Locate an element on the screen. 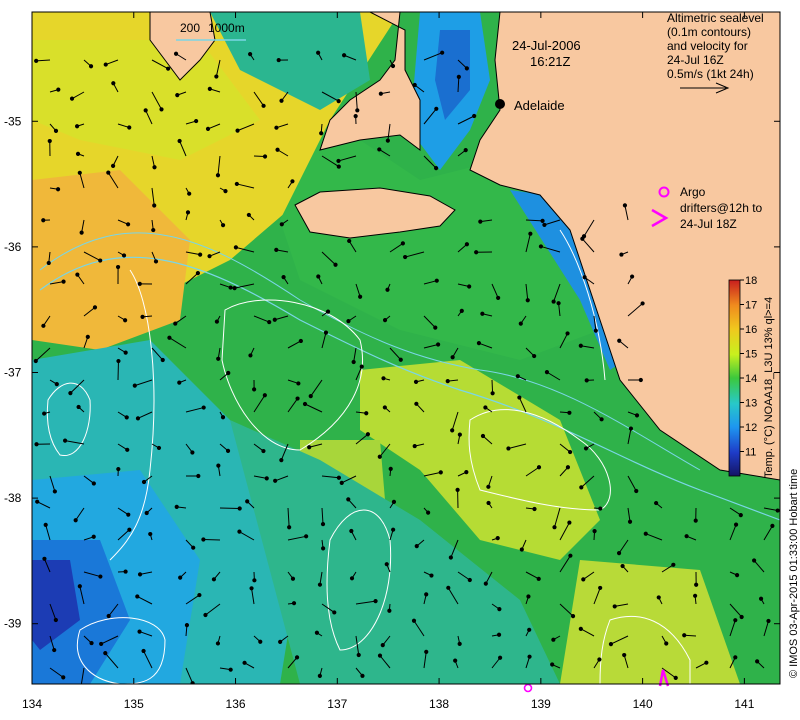 This screenshot has width=800, height=720. colorbar-tick-label: 17 is located at coordinates (751, 306).